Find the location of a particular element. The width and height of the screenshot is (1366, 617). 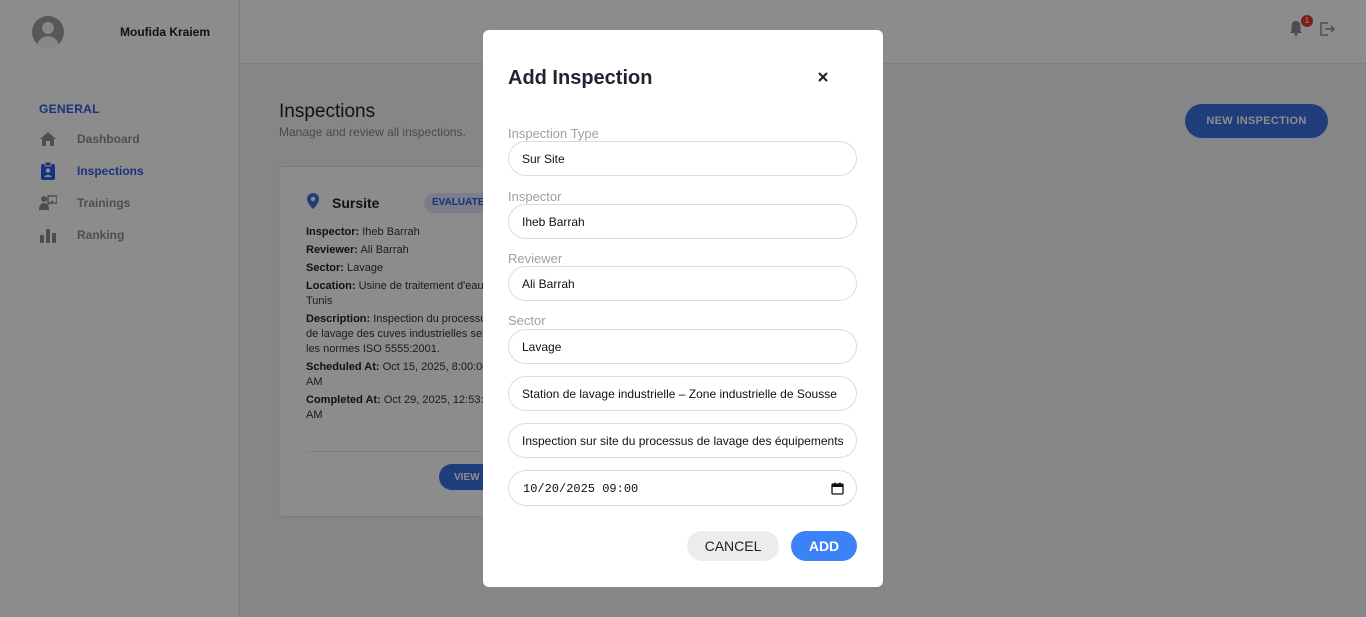

sector-field is located at coordinates (682, 346).